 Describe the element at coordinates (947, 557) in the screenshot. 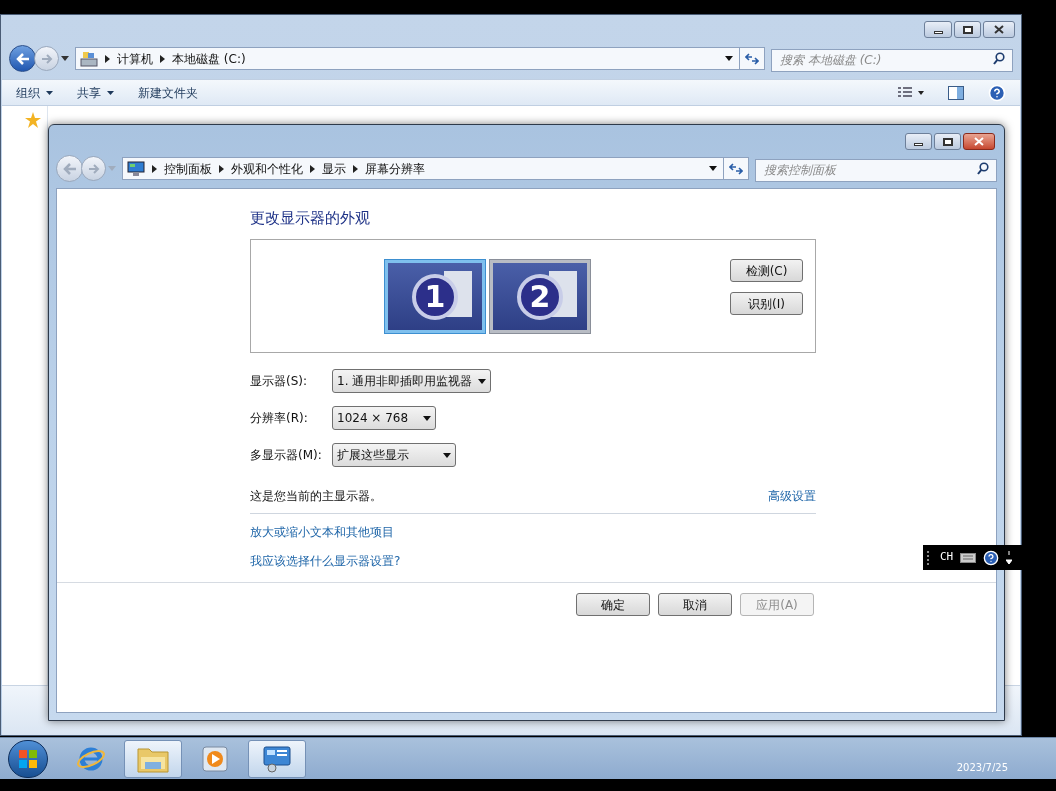

I see `input-language-label: CH` at that location.